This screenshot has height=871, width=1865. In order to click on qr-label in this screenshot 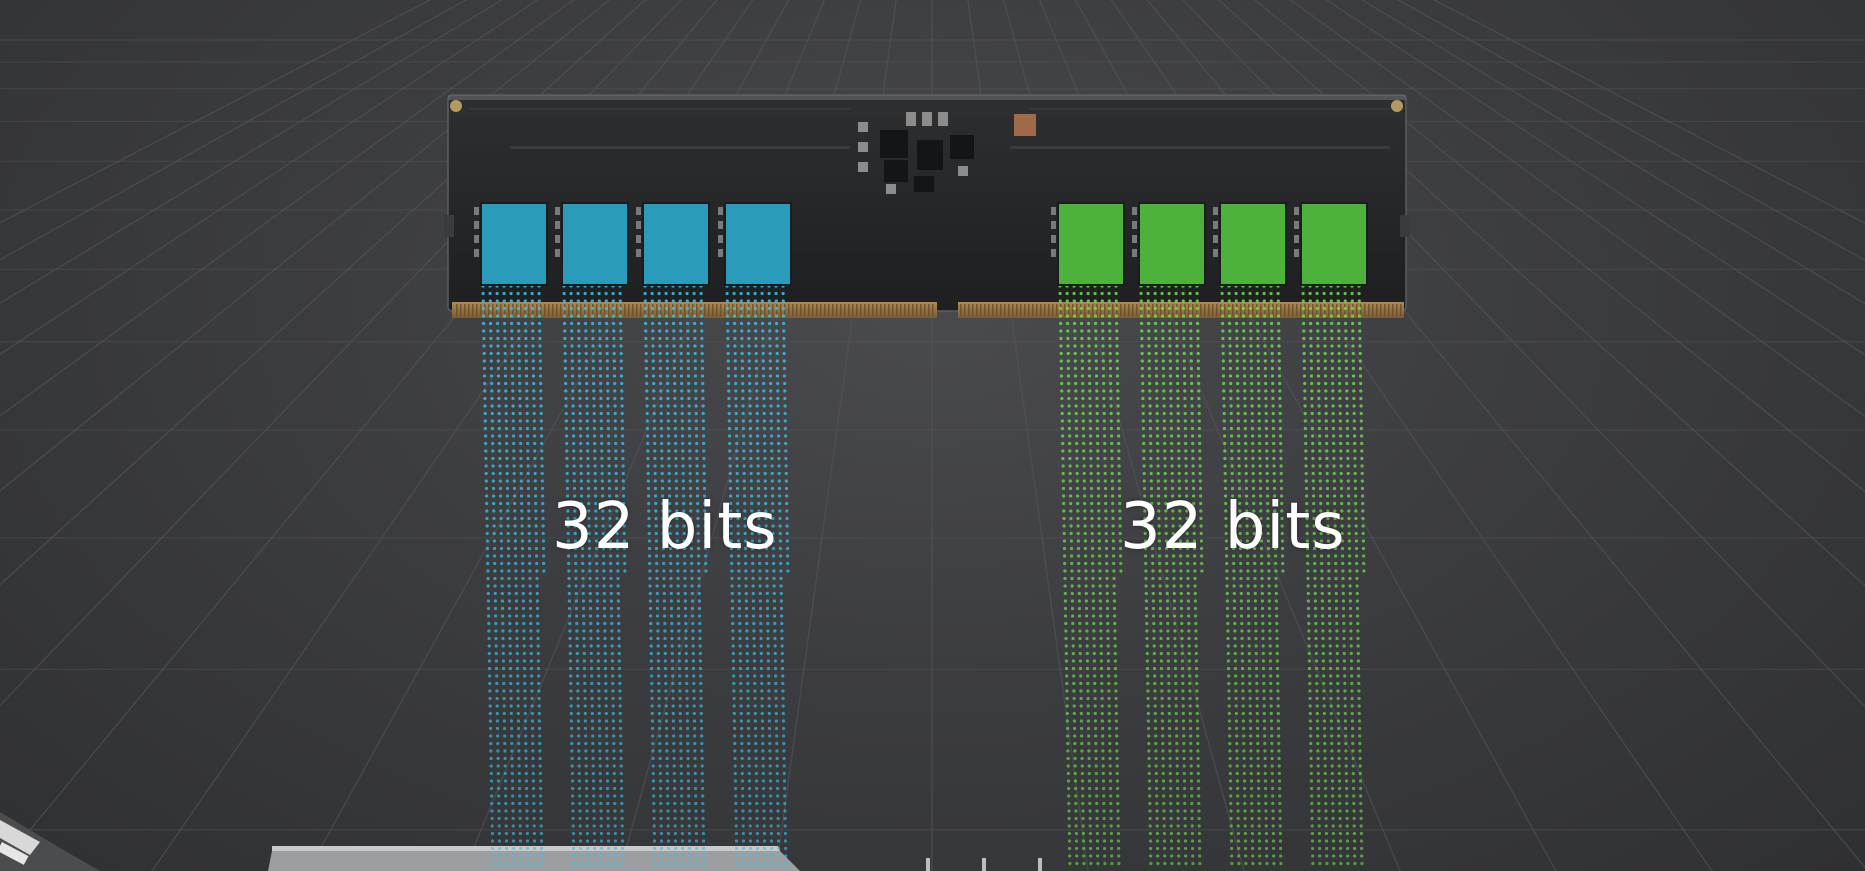, I will do `click(1025, 125)`.